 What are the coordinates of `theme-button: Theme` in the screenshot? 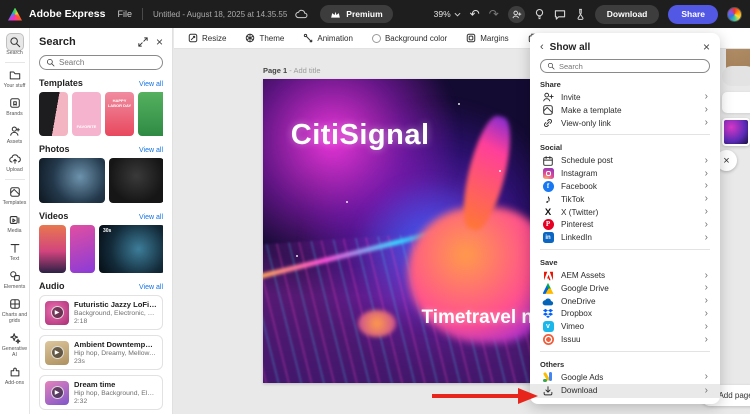 It's located at (264, 38).